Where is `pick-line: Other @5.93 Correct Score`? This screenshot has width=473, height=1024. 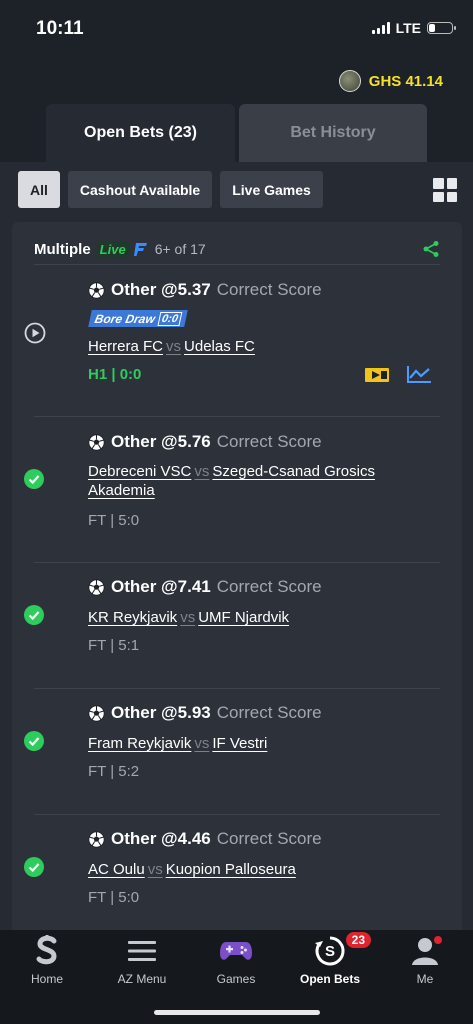 pick-line: Other @5.93 Correct Score is located at coordinates (205, 713).